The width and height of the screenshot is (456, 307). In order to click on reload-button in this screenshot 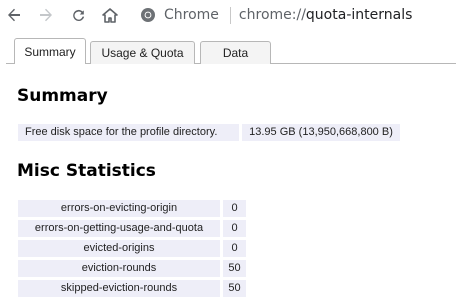, I will do `click(78, 15)`.